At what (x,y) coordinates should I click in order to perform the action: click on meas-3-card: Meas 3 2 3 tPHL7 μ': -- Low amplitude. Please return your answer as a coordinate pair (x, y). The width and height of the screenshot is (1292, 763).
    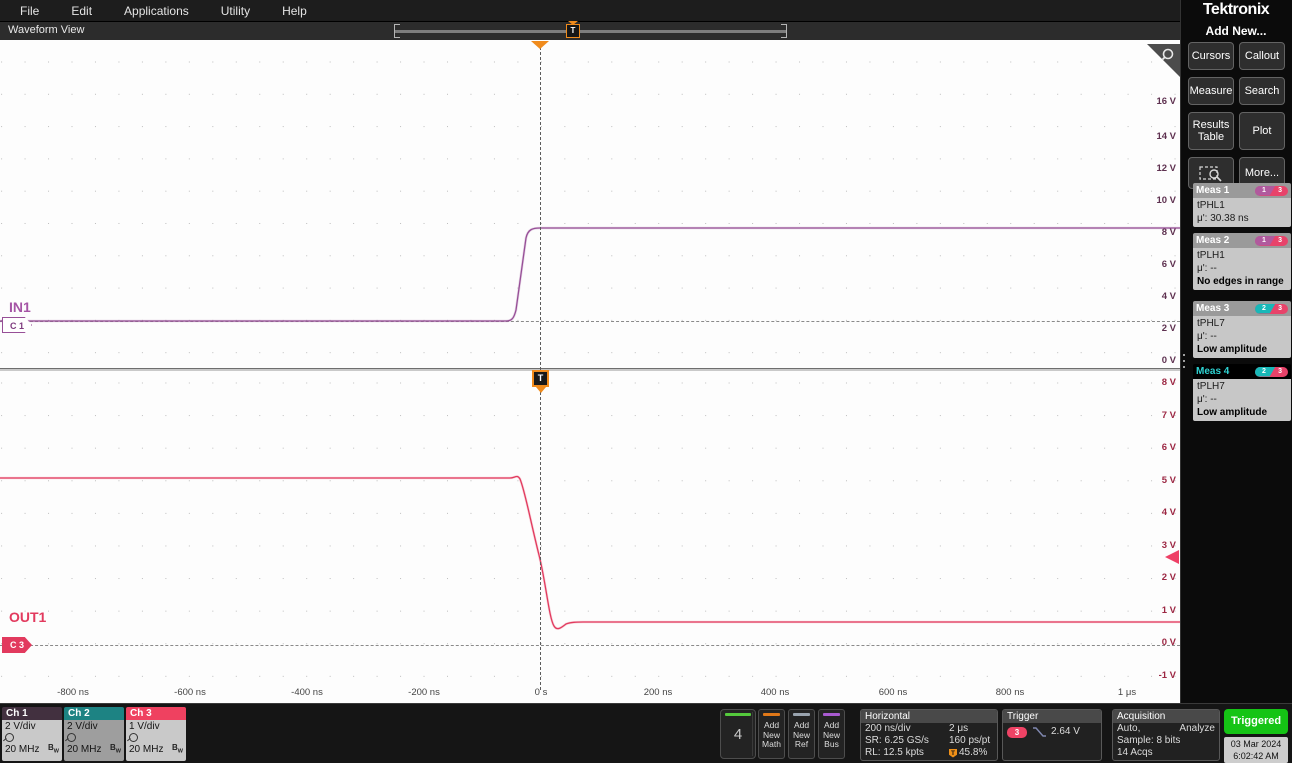
    Looking at the image, I should click on (1242, 329).